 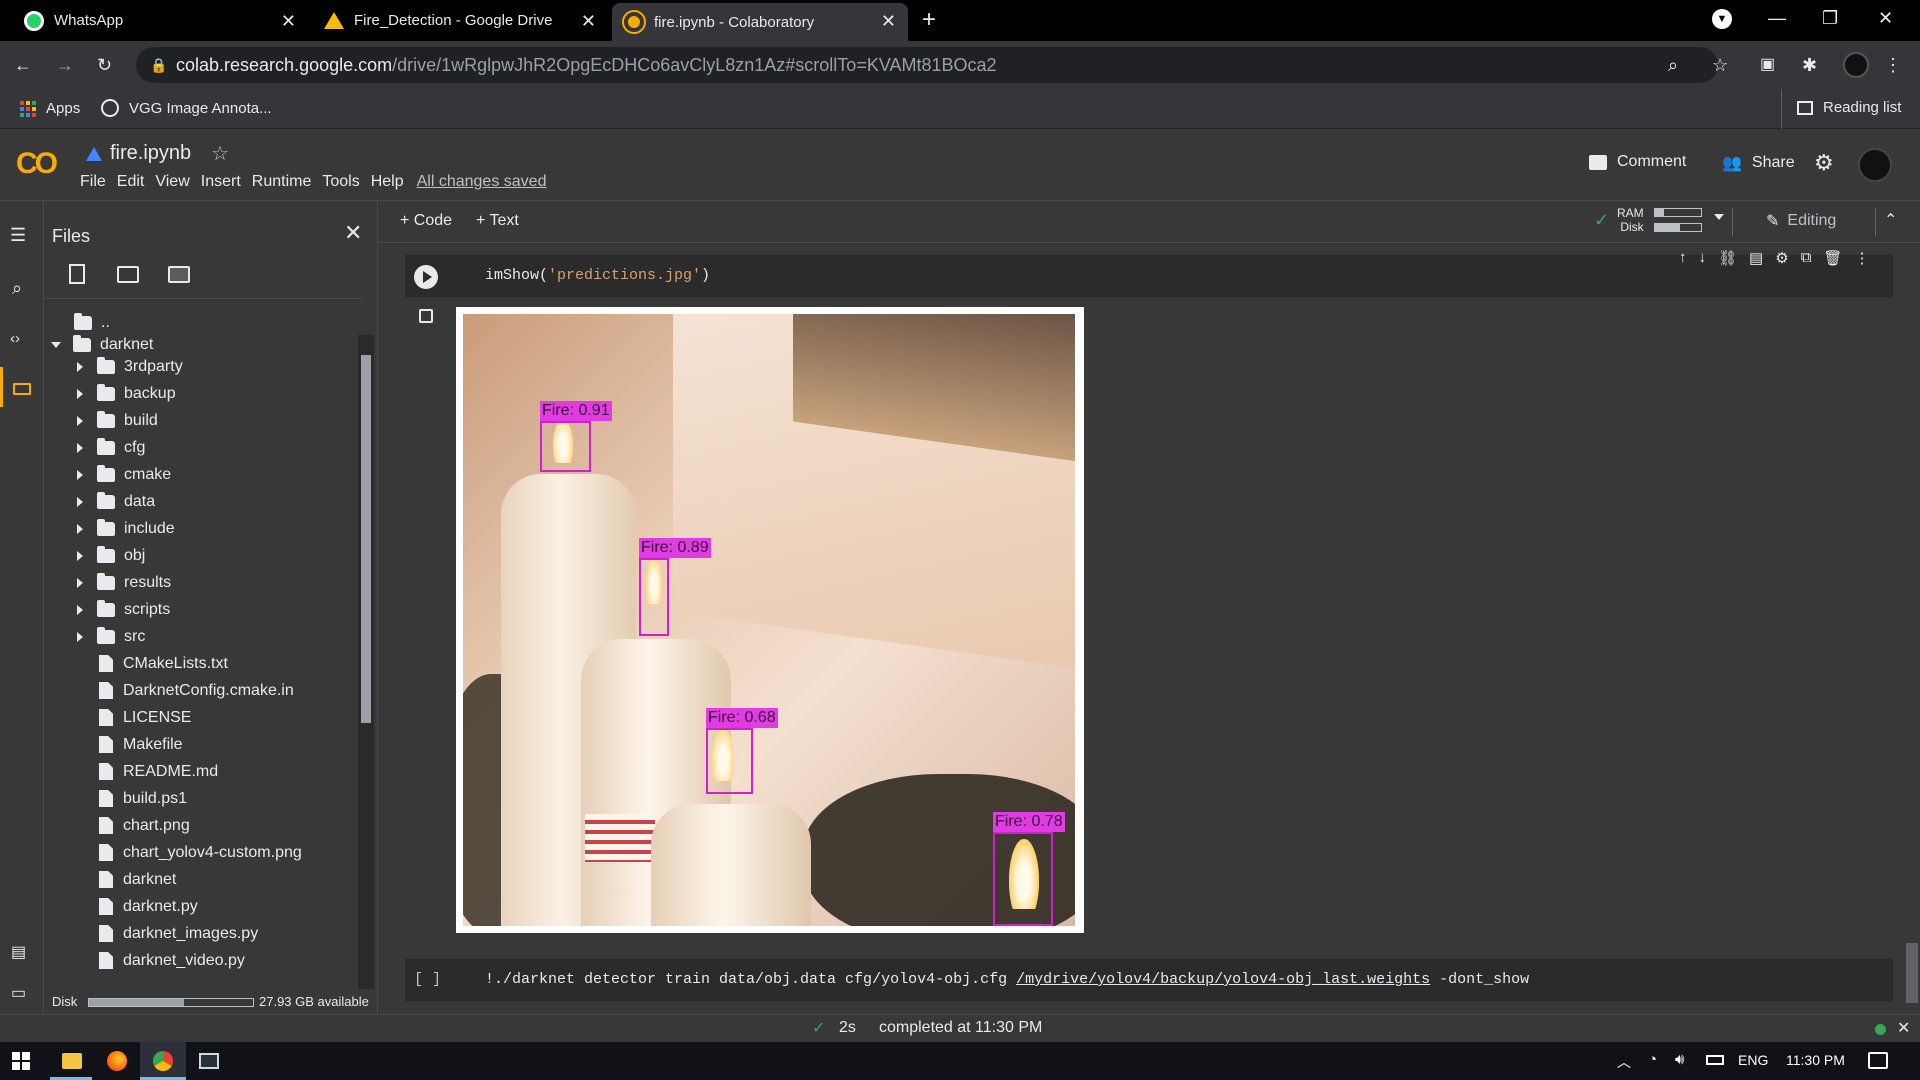 I want to click on chrome-menu-icon: ⋮, so click(x=1893, y=65).